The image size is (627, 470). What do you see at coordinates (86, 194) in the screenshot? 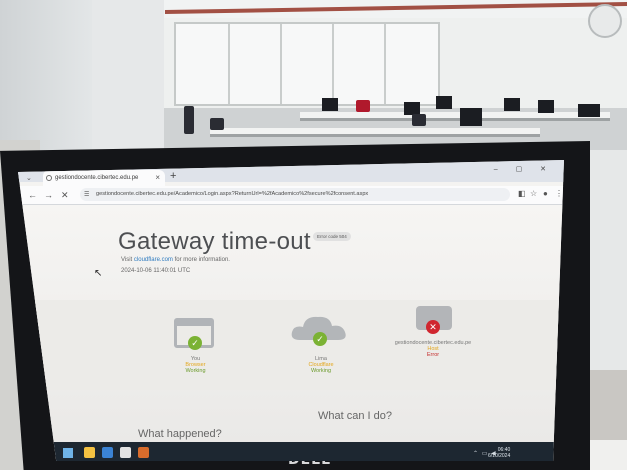
I see `site-info-icon: ☰` at bounding box center [86, 194].